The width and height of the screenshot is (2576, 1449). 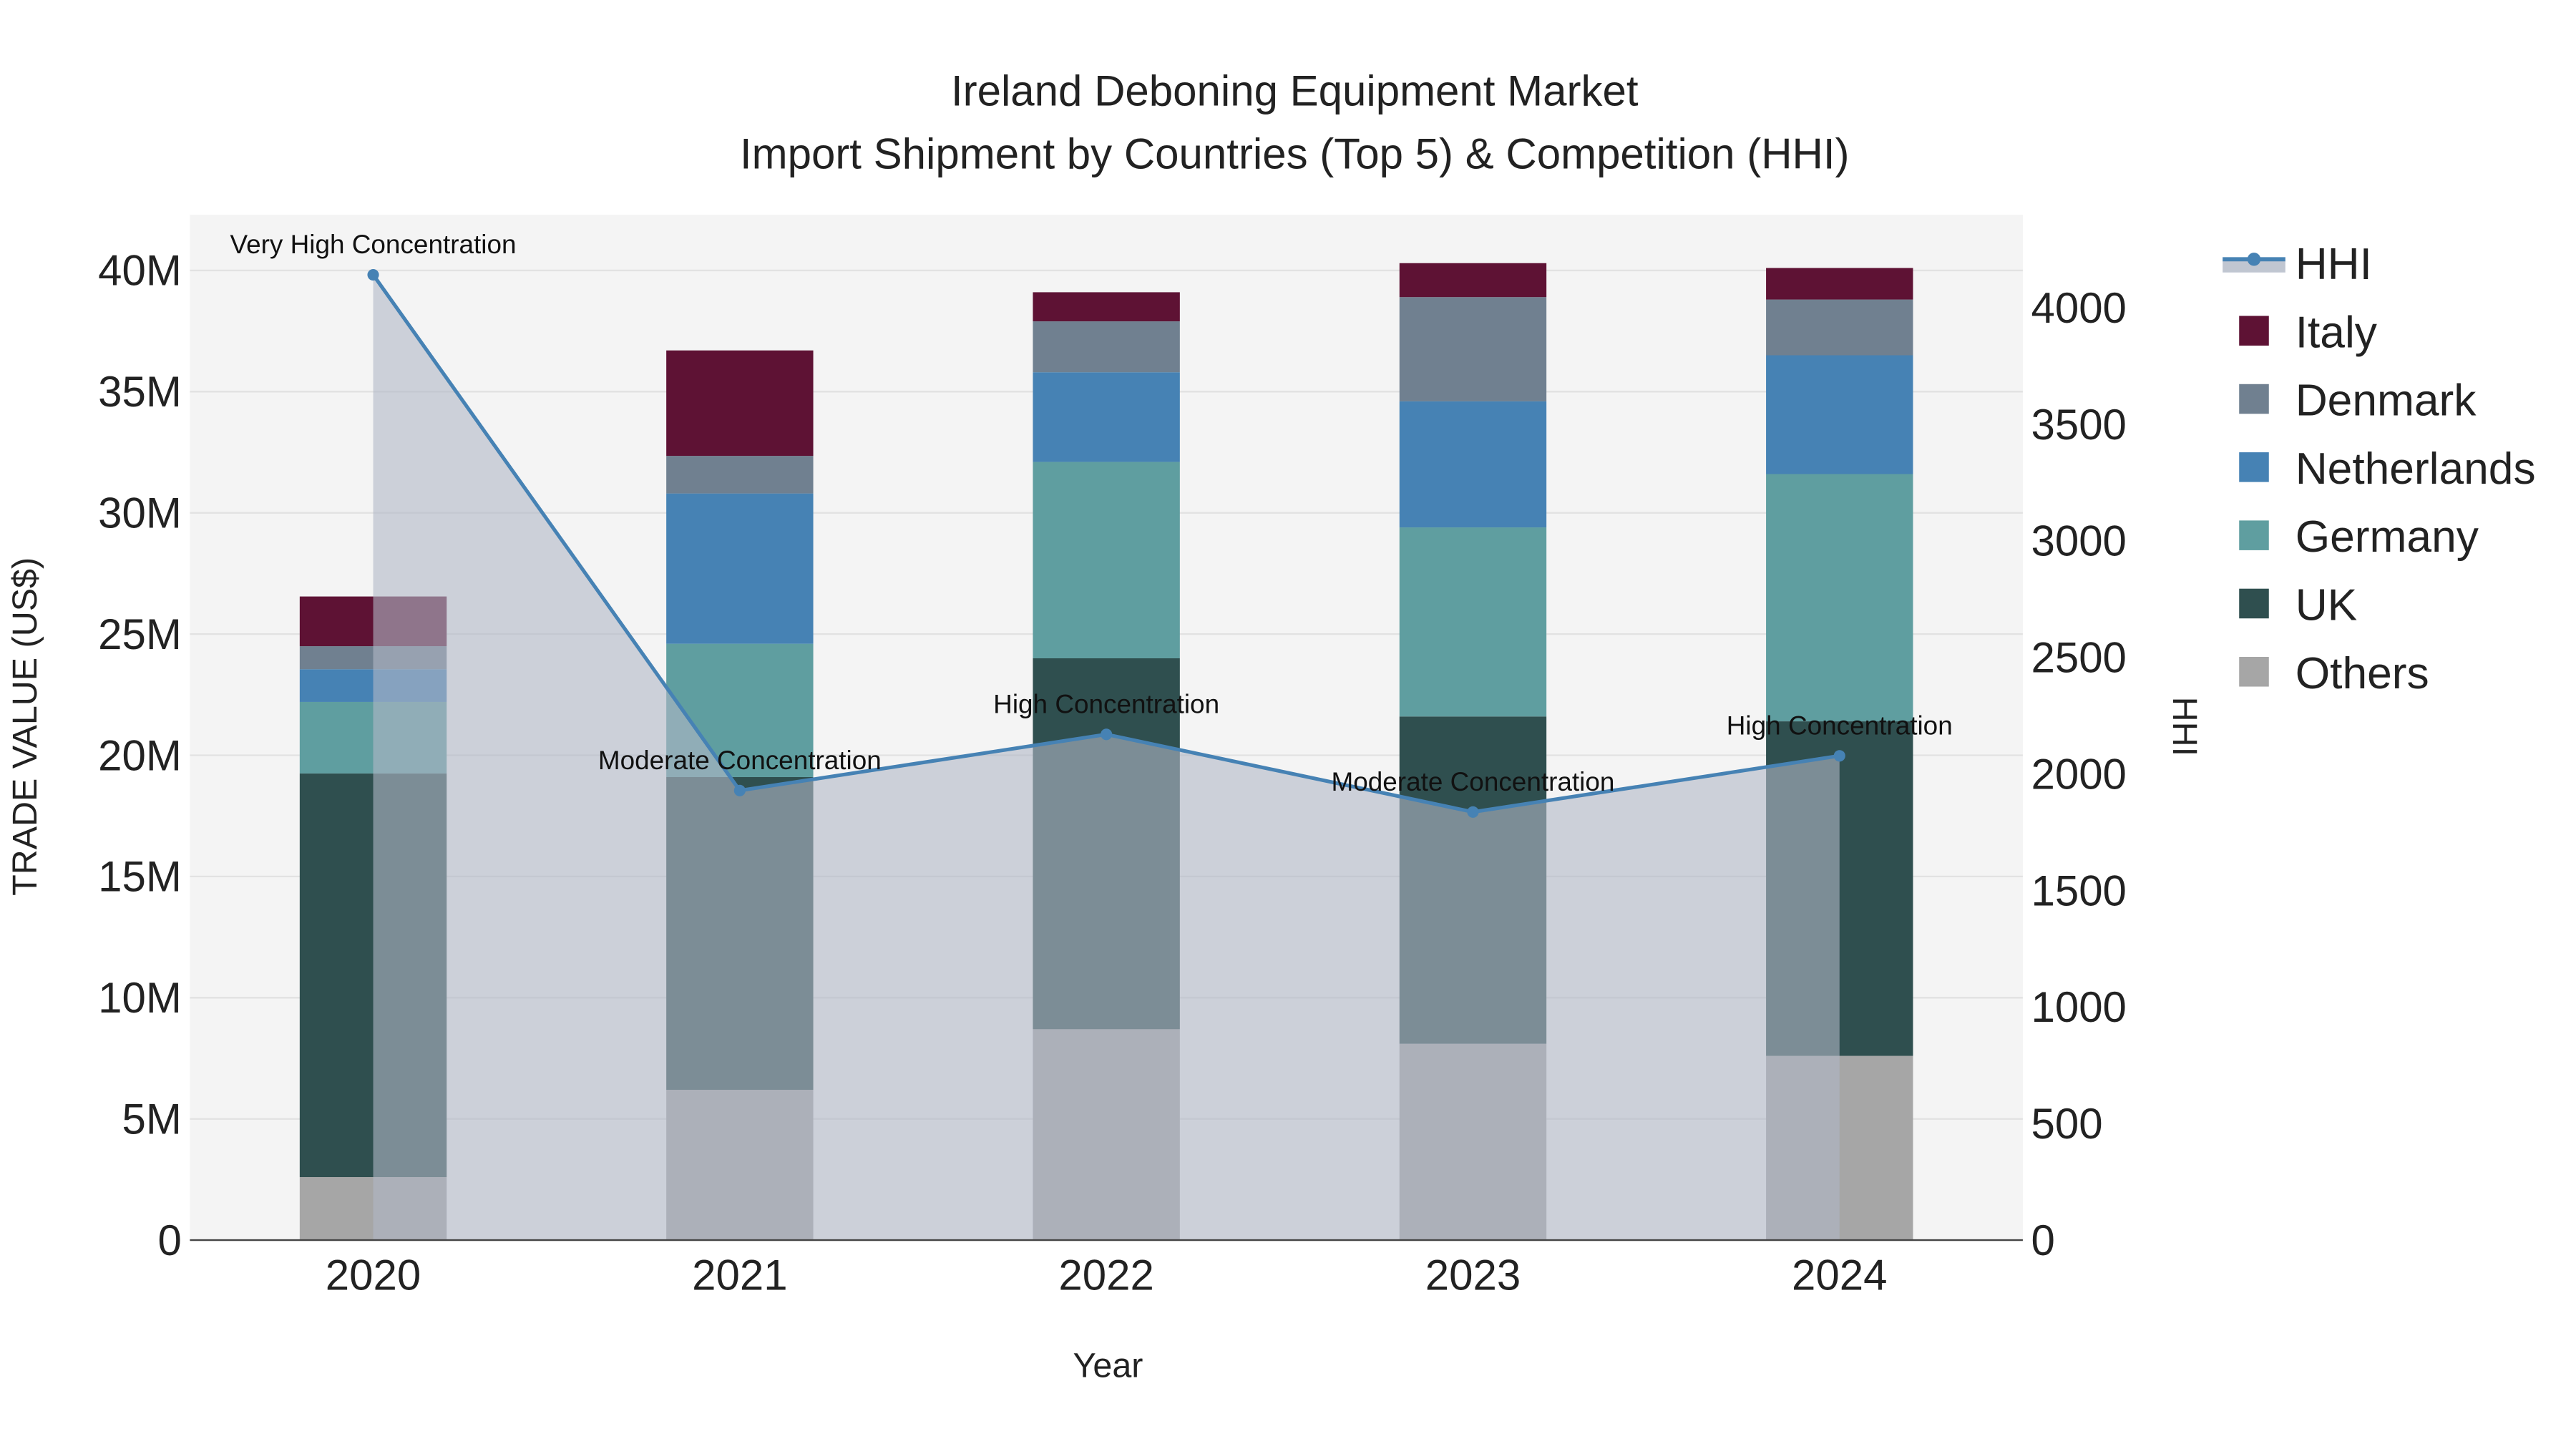 I want to click on x-tick-label: 2020, so click(x=373, y=1275).